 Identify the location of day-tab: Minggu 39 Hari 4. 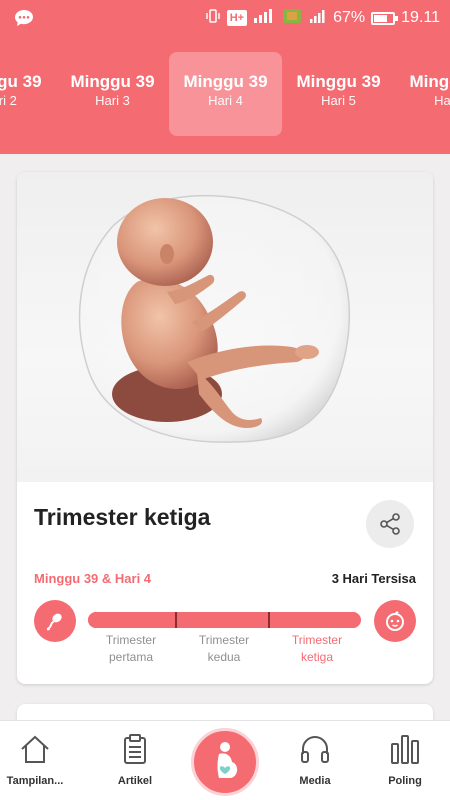
(225, 94).